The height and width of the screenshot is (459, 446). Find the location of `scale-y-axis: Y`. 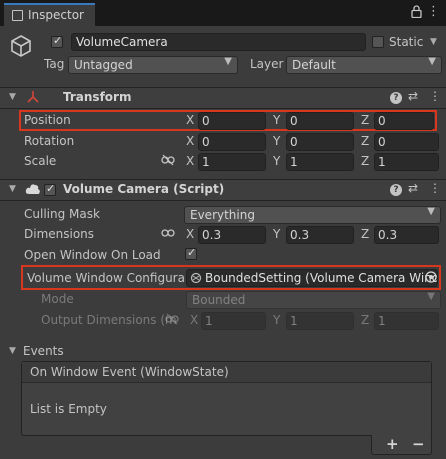

scale-y-axis: Y is located at coordinates (277, 161).